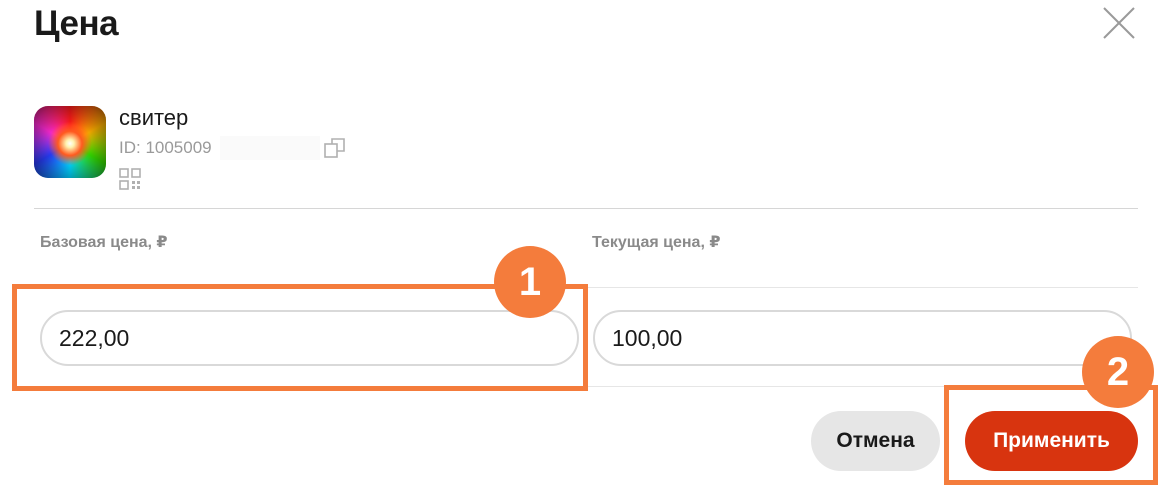 Image resolution: width=1176 pixels, height=488 pixels. What do you see at coordinates (1118, 372) in the screenshot?
I see `step2-badge: 2` at bounding box center [1118, 372].